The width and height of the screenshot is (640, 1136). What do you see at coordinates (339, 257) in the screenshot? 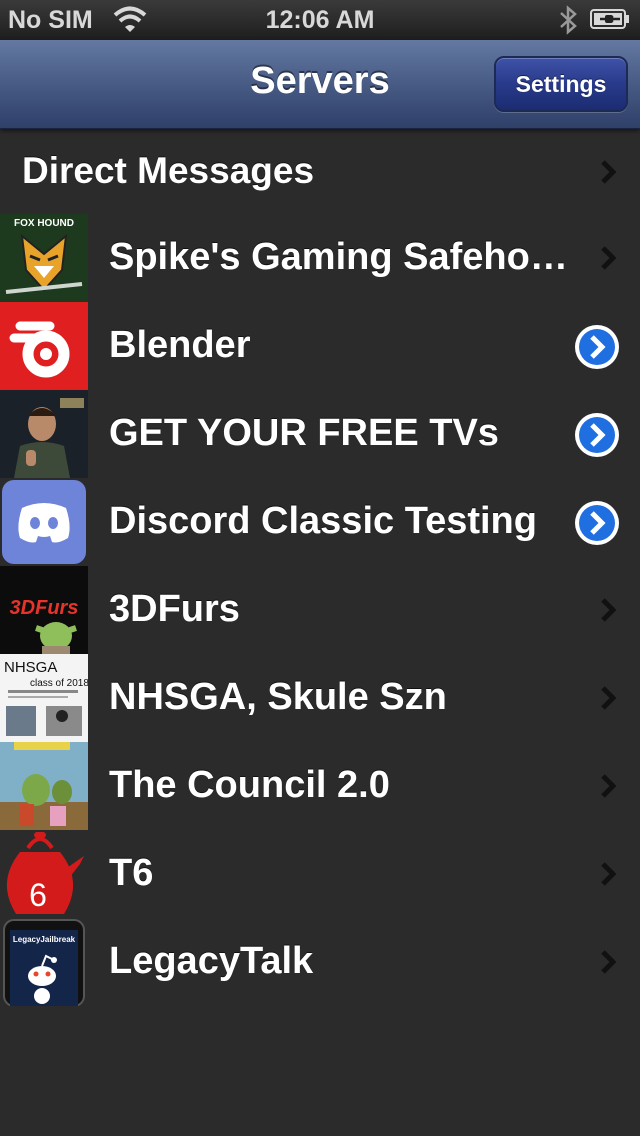
I see `server-name: Spike's Gaming Safehouse` at bounding box center [339, 257].